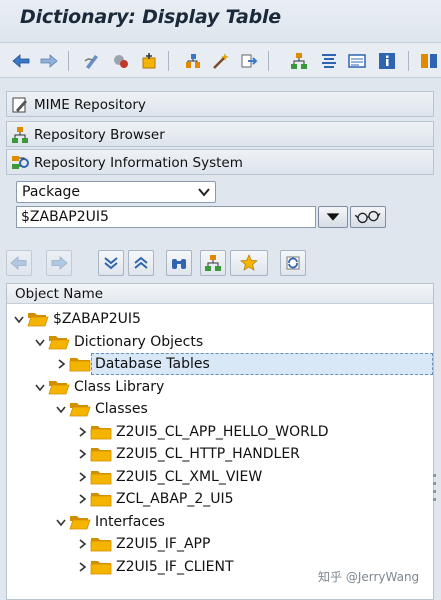 This screenshot has height=600, width=441. What do you see at coordinates (239, 522) in the screenshot?
I see `tree-node: Interfaces` at bounding box center [239, 522].